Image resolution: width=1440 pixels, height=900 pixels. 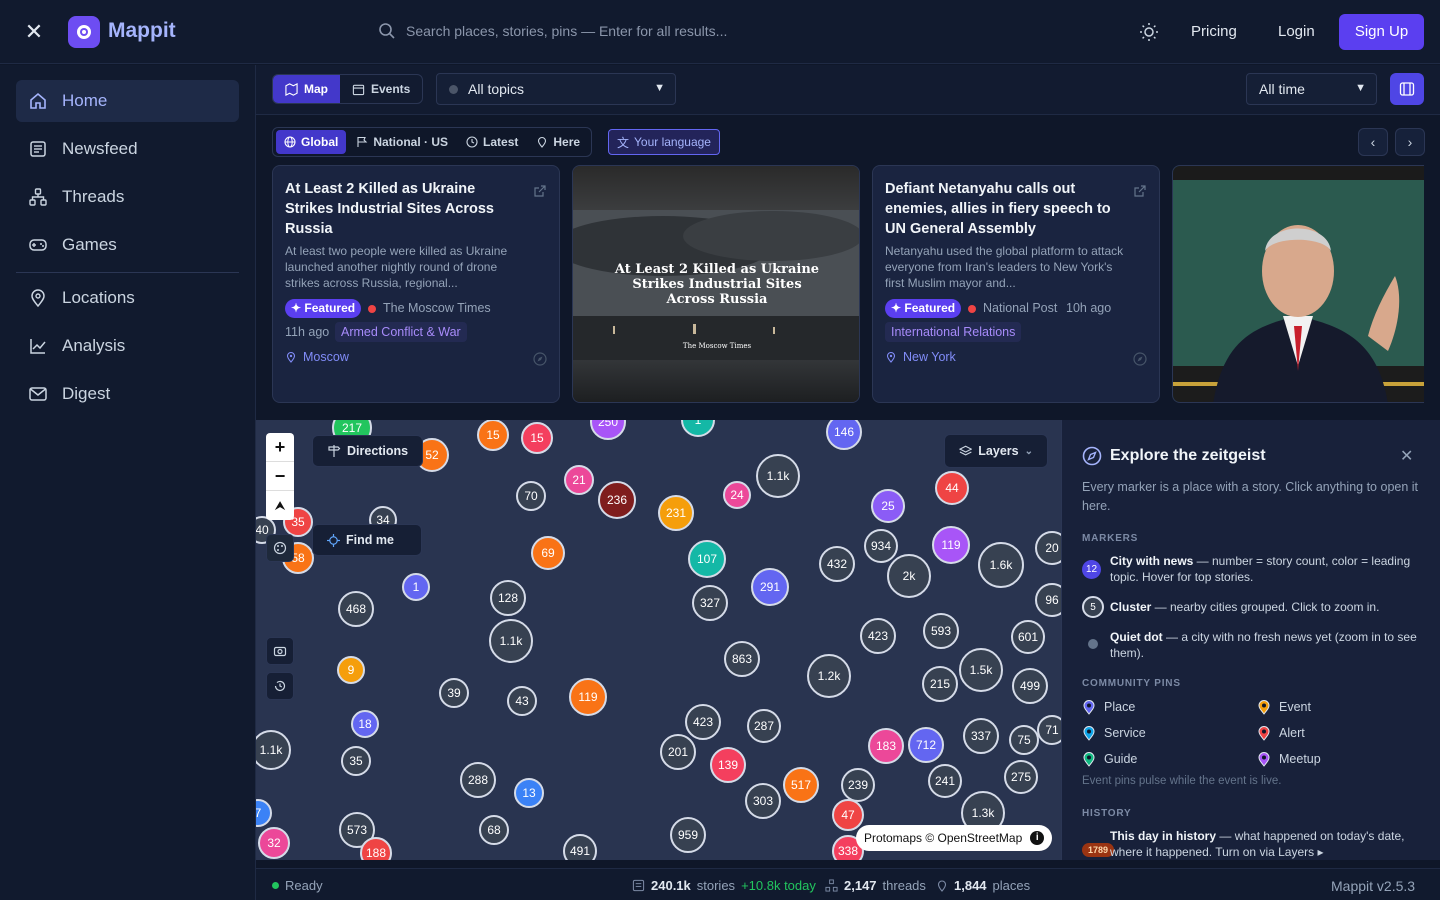 I want to click on topics-select: All topics ▼, so click(x=556, y=89).